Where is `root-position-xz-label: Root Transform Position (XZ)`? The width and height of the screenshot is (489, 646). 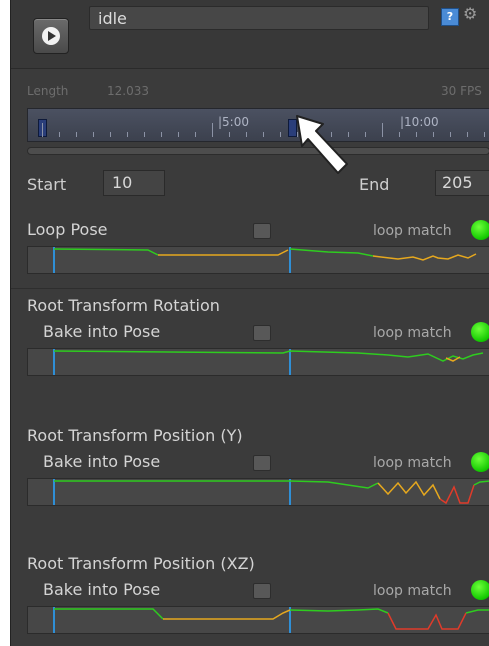
root-position-xz-label: Root Transform Position (XZ) is located at coordinates (141, 563).